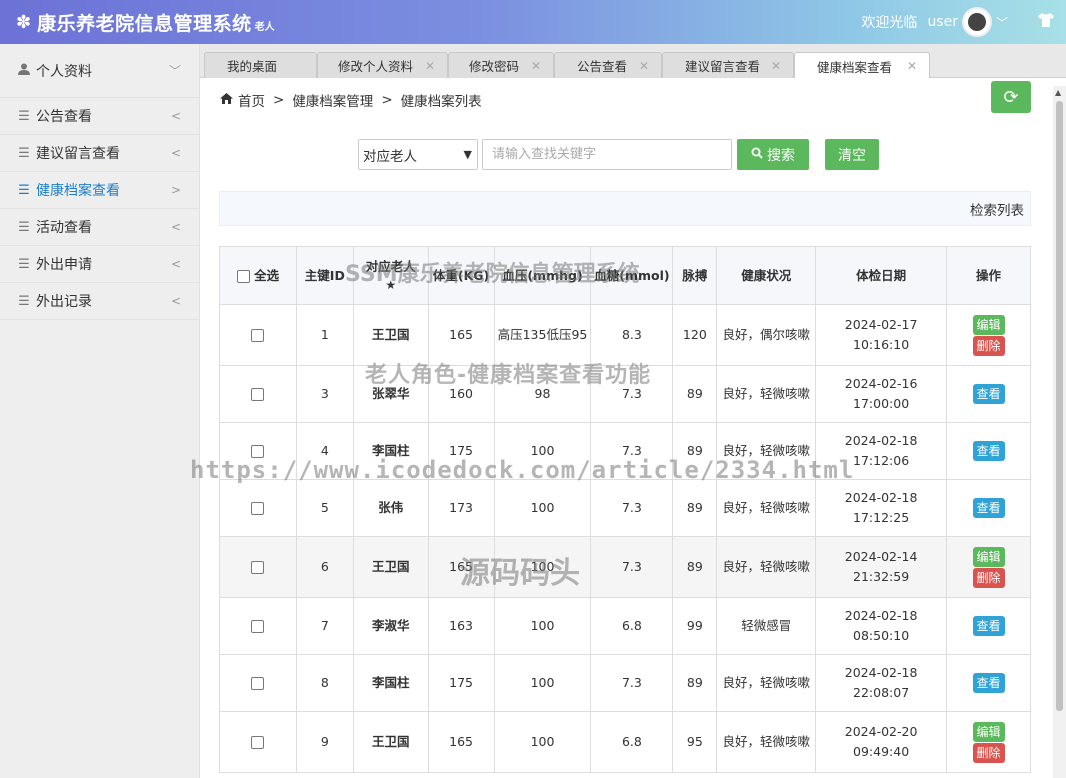 The width and height of the screenshot is (1066, 778). Describe the element at coordinates (251, 100) in the screenshot. I see `breadcrumb-home: 首页` at that location.